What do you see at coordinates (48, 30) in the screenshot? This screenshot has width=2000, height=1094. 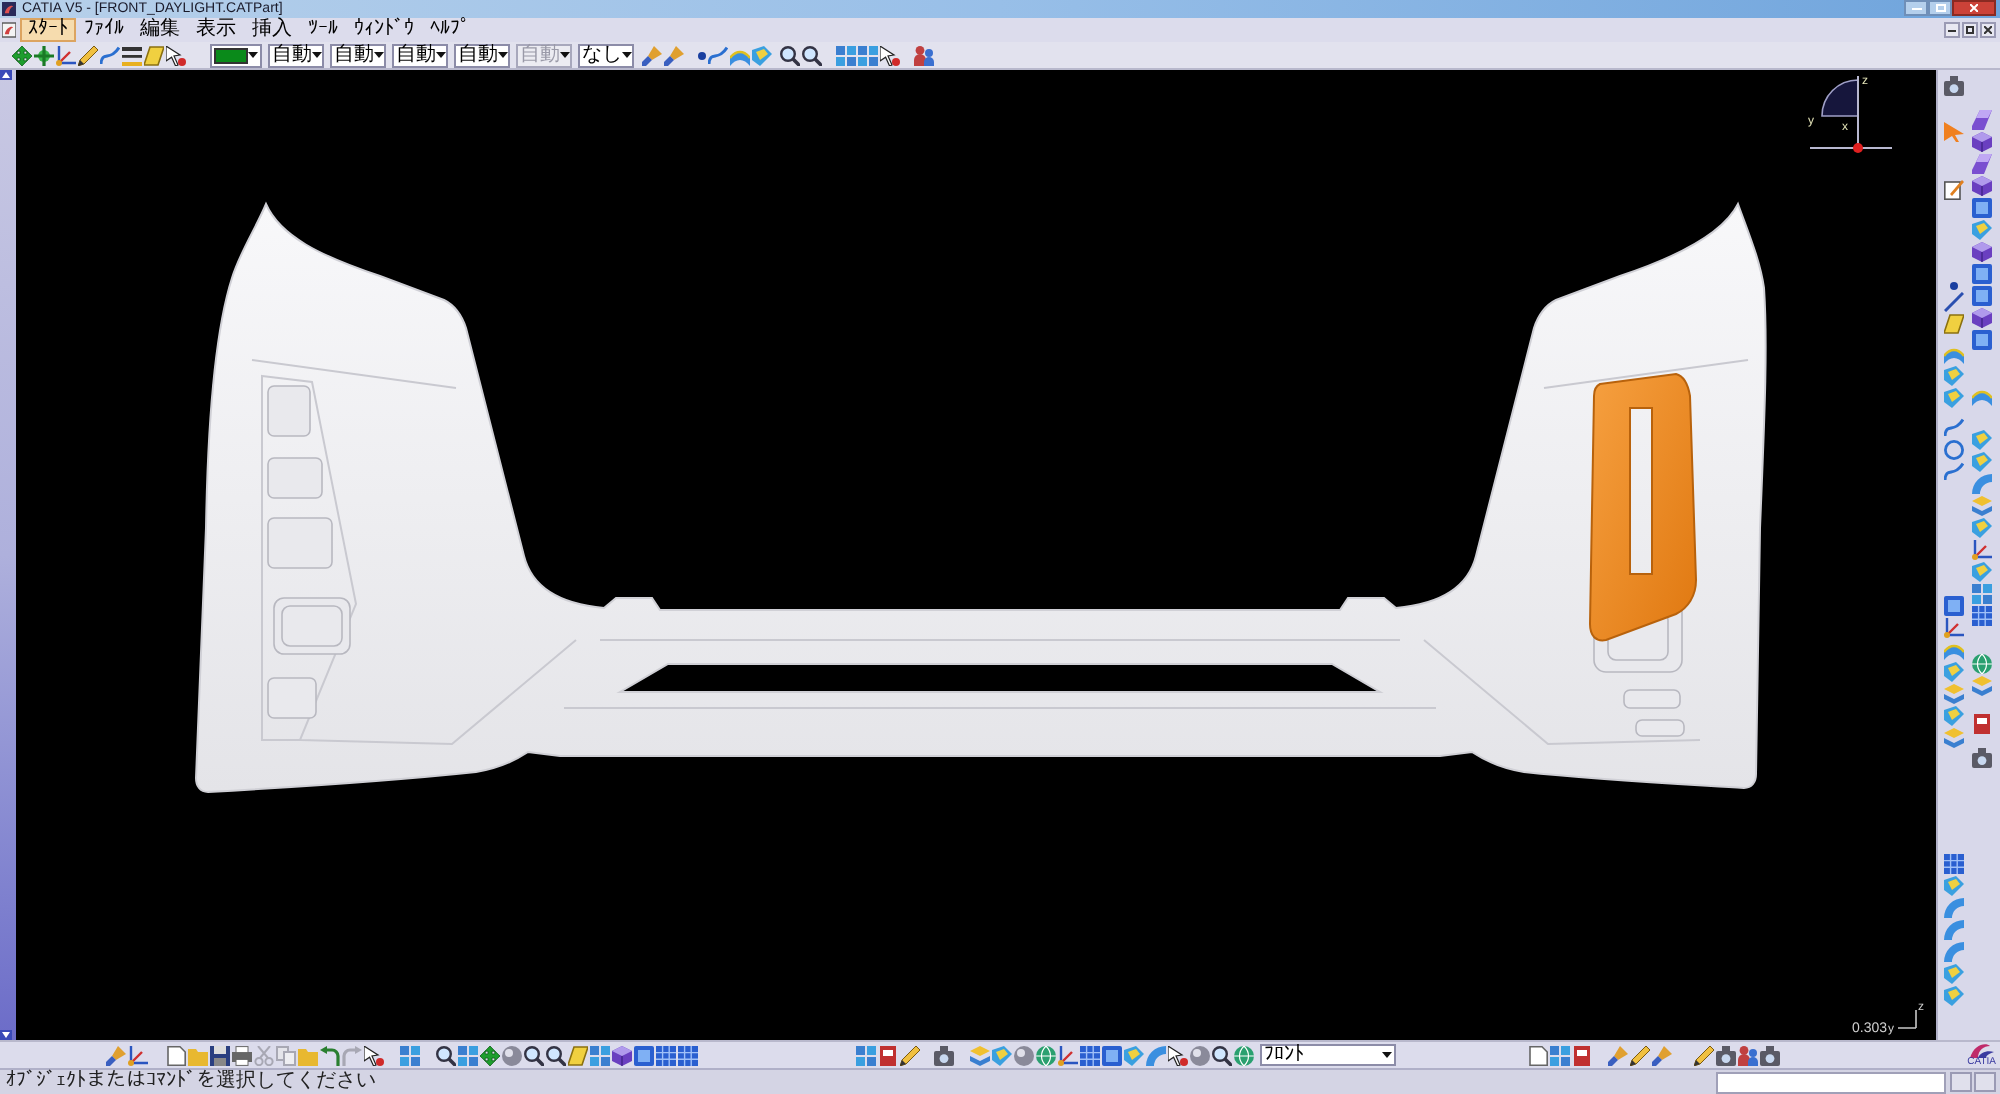 I see `menu-item: ｽﾀｰﾄ` at bounding box center [48, 30].